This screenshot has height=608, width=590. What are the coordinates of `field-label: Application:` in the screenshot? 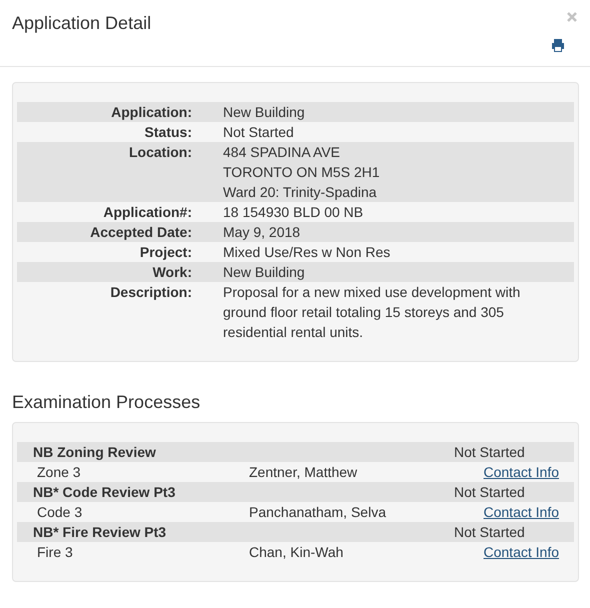 It's located at (151, 112).